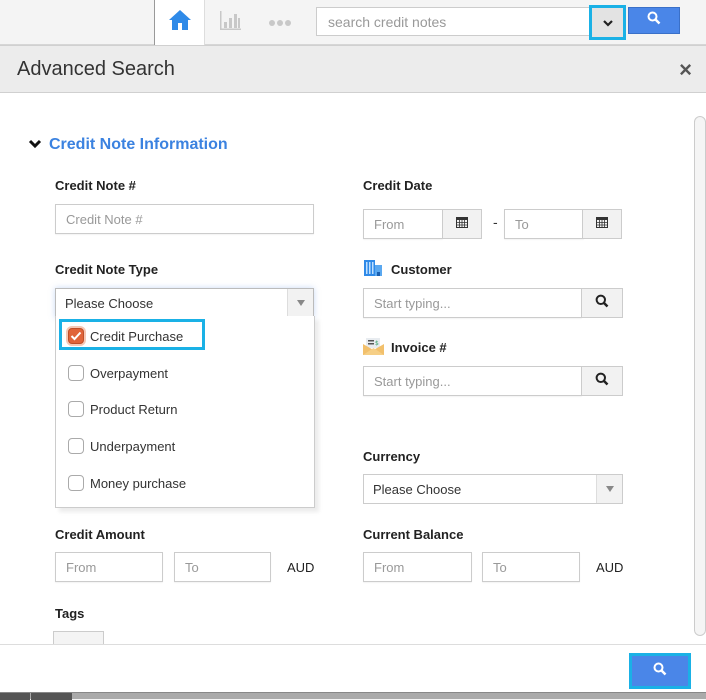 This screenshot has height=700, width=706. Describe the element at coordinates (353, 69) in the screenshot. I see `modal-header: Advanced Search ×` at that location.